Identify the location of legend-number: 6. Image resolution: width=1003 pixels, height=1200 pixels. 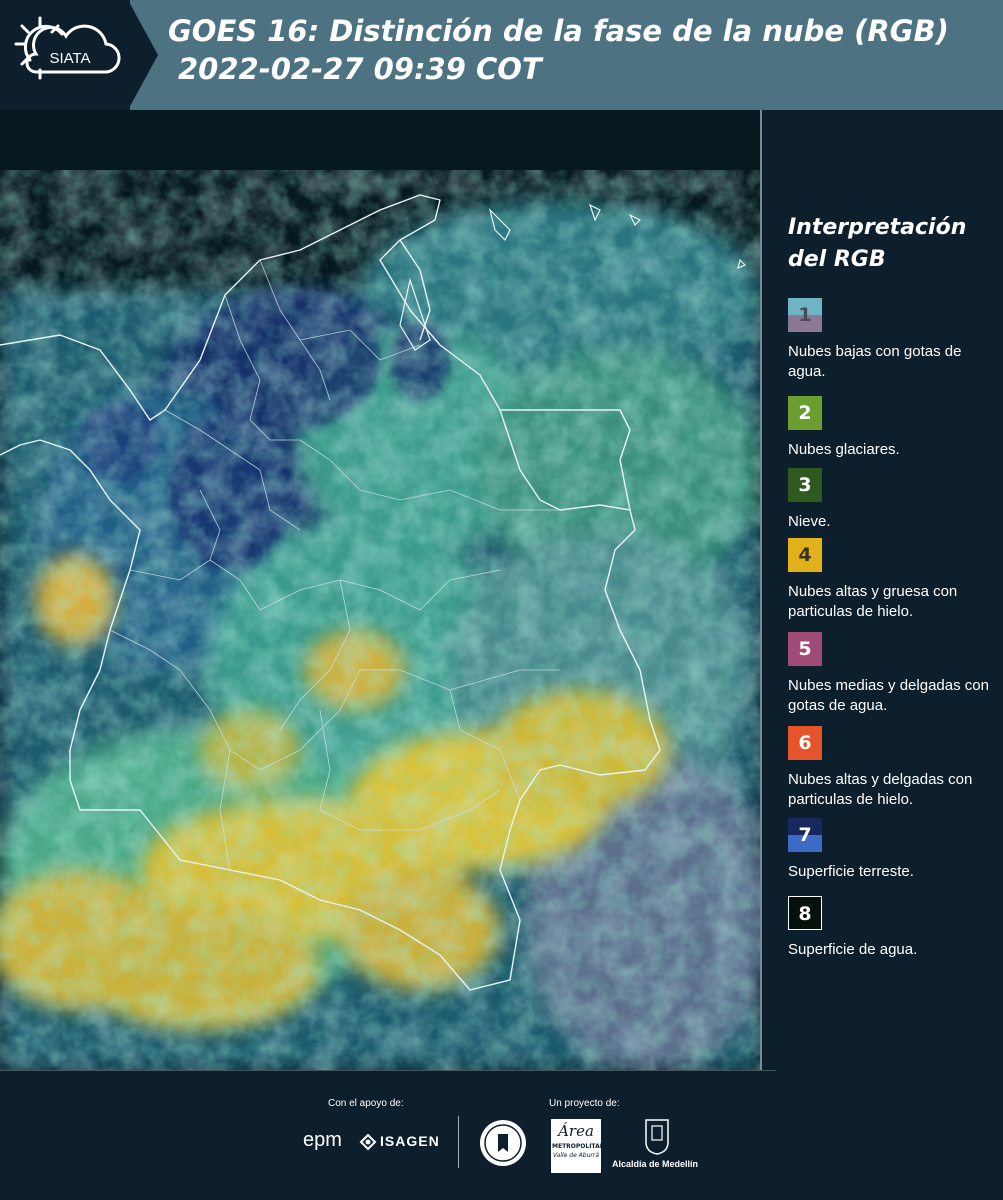
(805, 743).